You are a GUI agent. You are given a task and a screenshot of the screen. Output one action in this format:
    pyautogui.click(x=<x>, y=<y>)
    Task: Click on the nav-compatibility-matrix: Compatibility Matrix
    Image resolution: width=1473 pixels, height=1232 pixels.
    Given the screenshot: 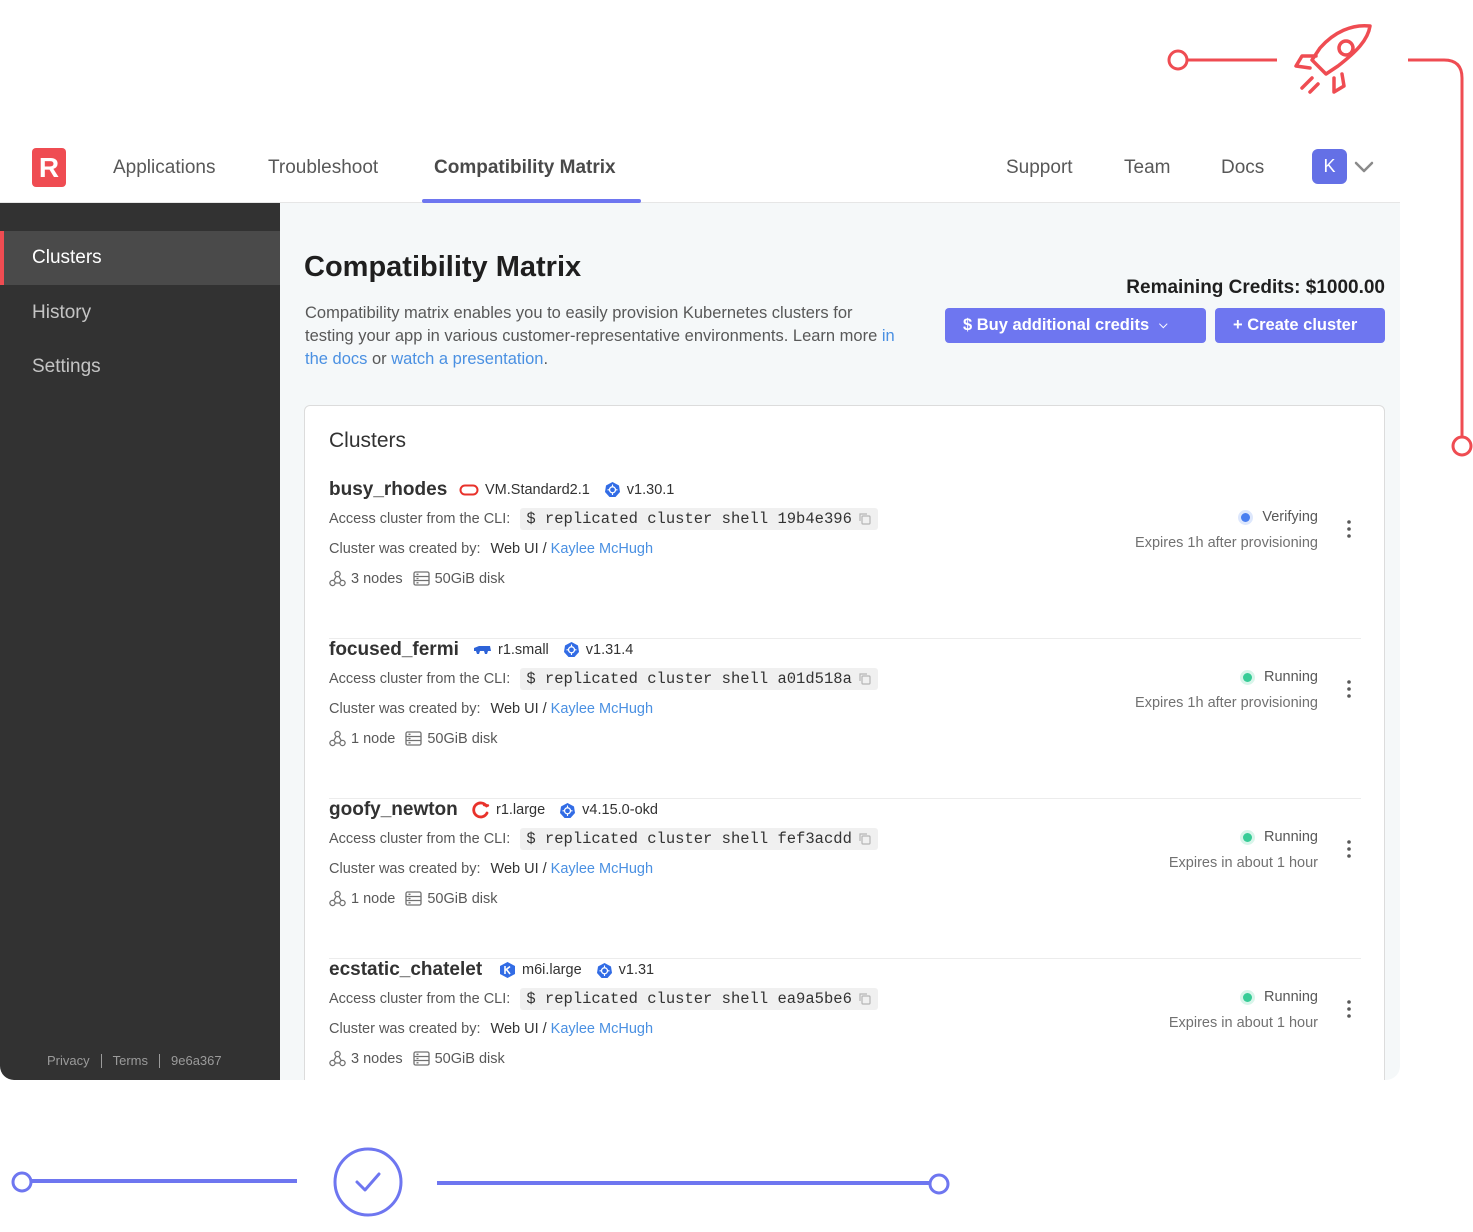 What is the action you would take?
    pyautogui.click(x=525, y=168)
    